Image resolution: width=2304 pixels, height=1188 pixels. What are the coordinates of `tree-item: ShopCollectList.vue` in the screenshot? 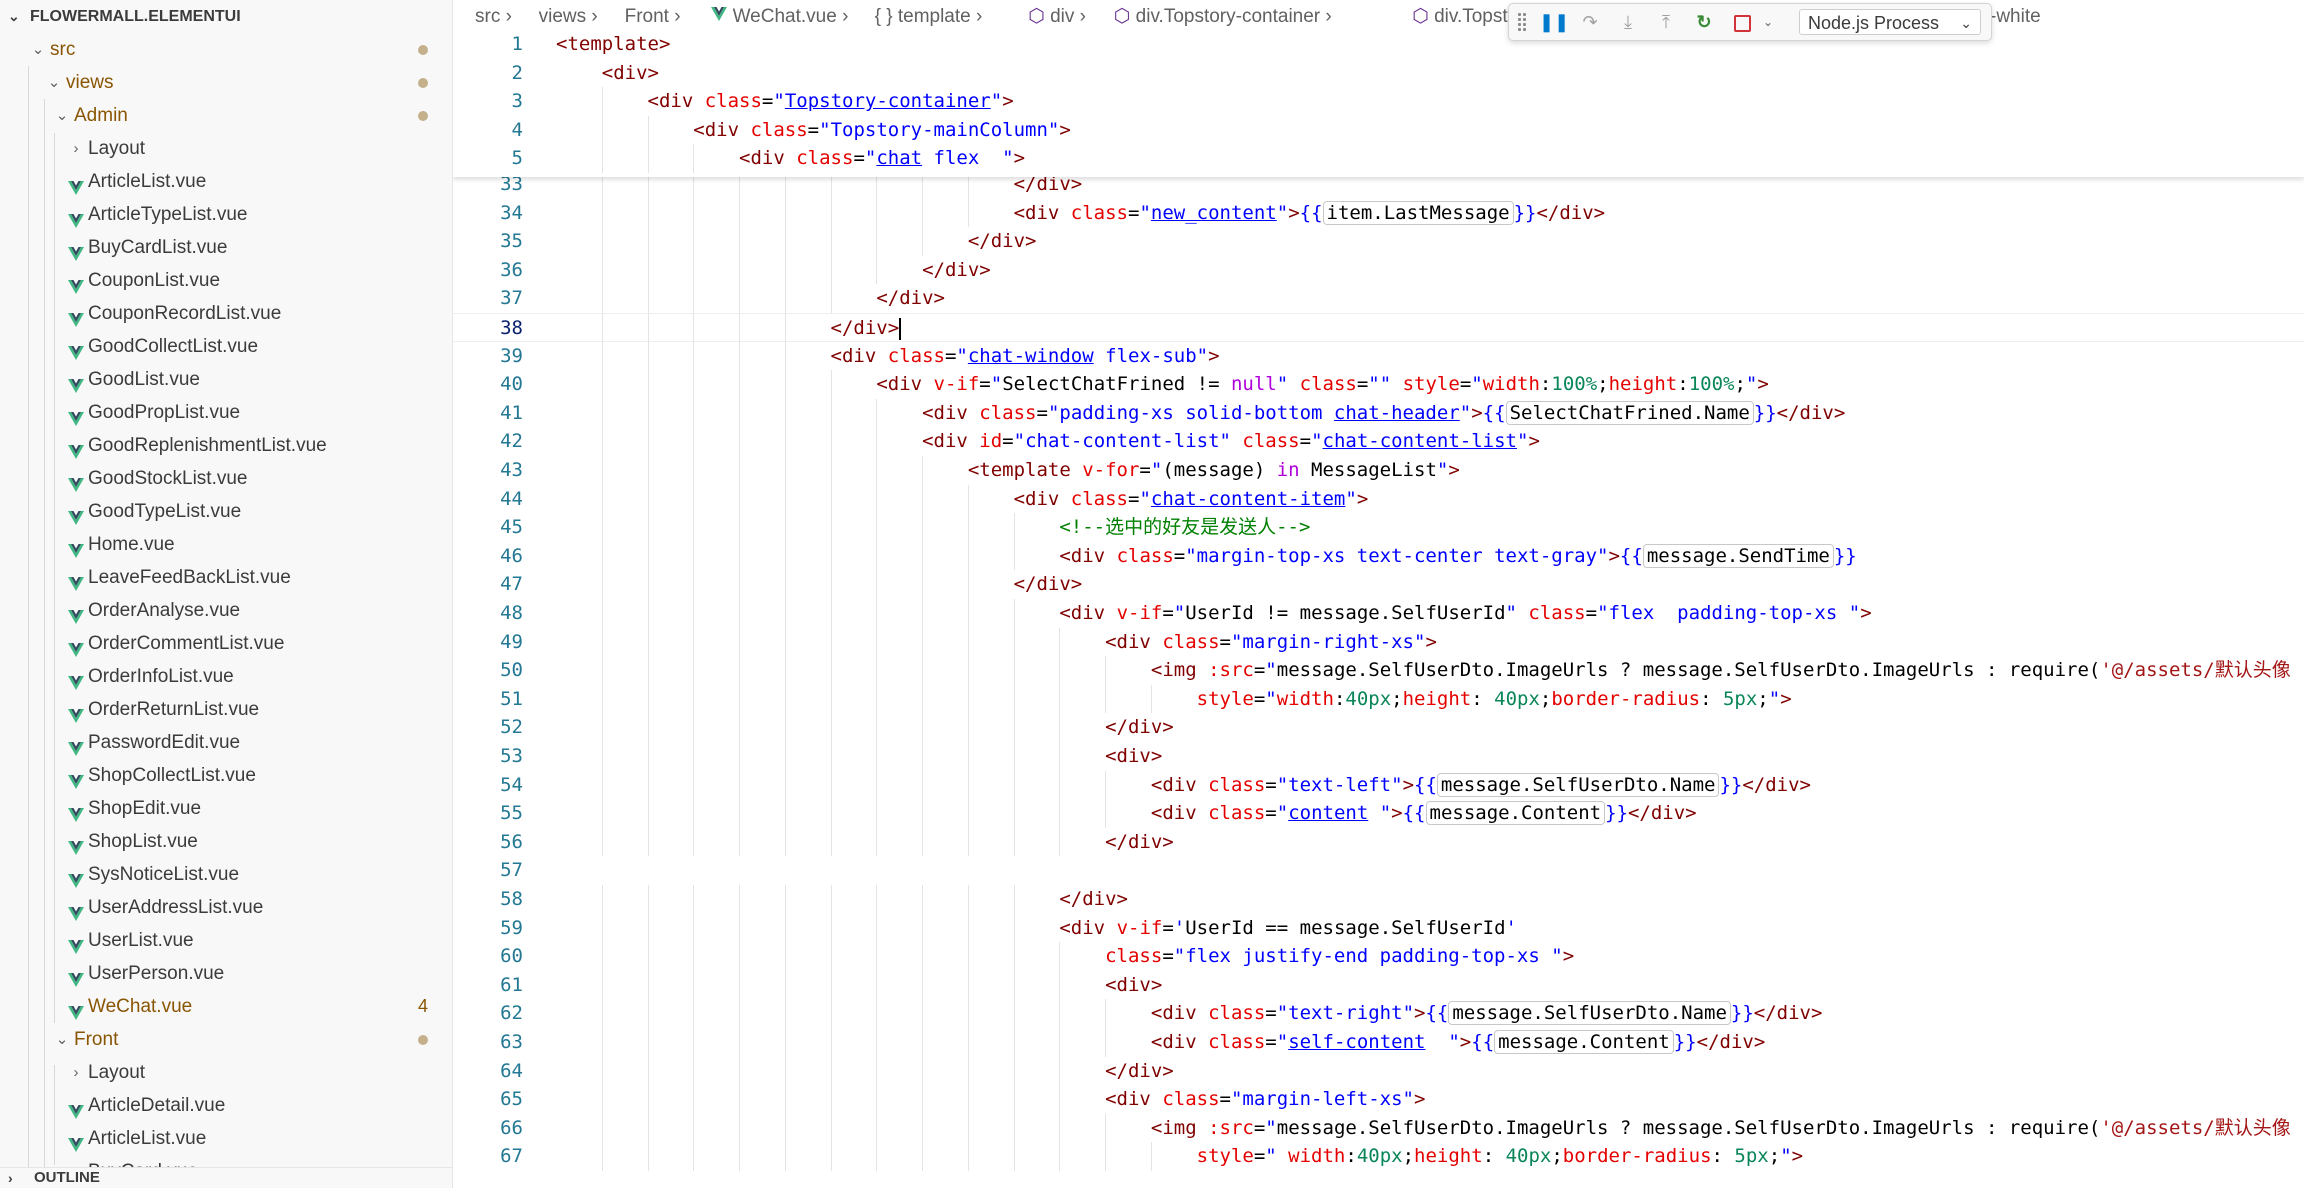 It's located at (226, 775).